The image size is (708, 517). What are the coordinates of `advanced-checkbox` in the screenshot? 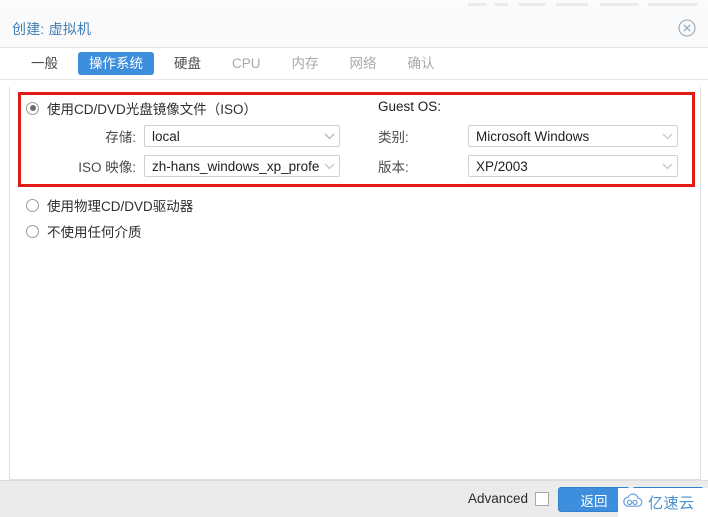 It's located at (542, 498).